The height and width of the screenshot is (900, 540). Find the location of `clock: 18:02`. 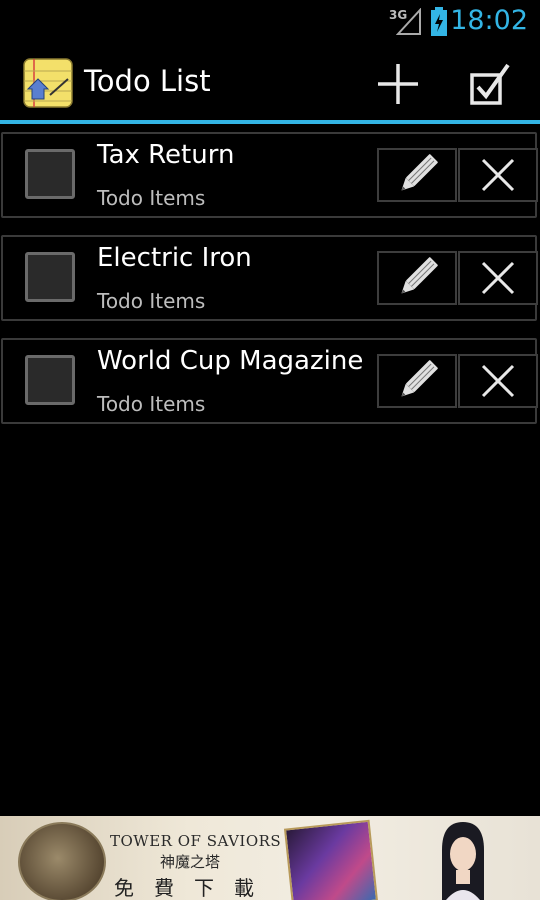

clock: 18:02 is located at coordinates (489, 20).